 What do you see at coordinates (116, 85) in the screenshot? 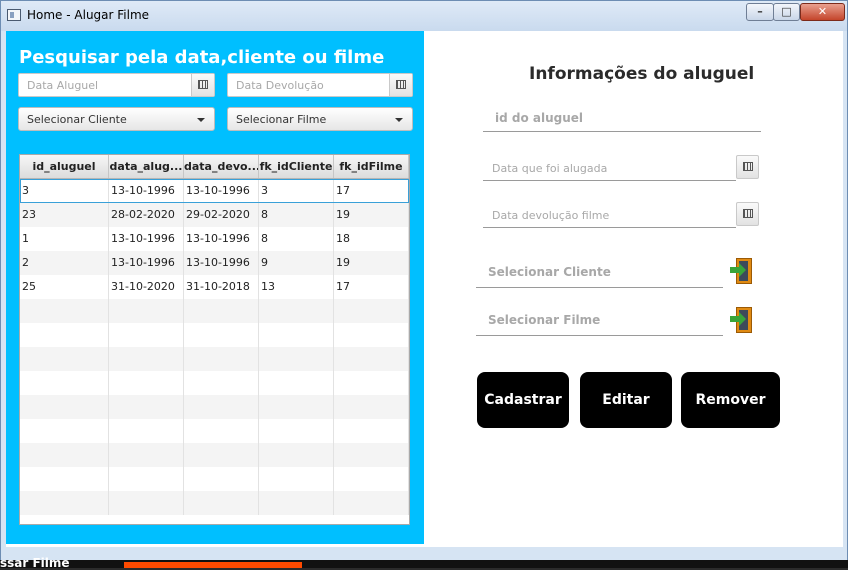
I see `date-rent-filter: Data Aluguel` at bounding box center [116, 85].